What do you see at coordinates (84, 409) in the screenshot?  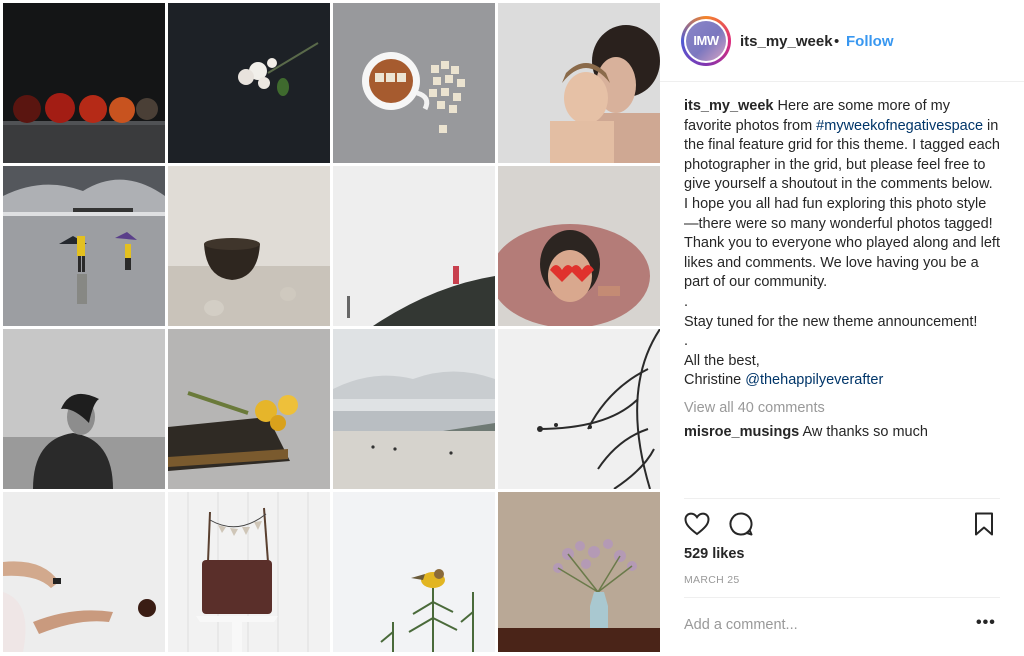 I see `grid-tile-girl-wind` at bounding box center [84, 409].